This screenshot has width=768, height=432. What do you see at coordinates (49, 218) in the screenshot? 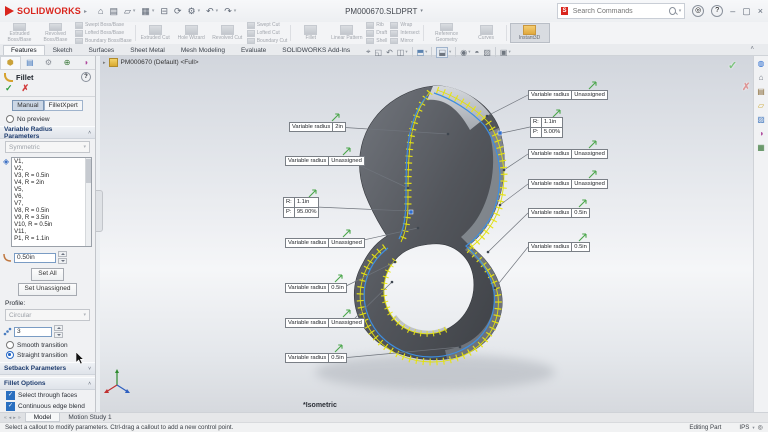
I see `list-item: V9, R = 3.5in` at bounding box center [49, 218].